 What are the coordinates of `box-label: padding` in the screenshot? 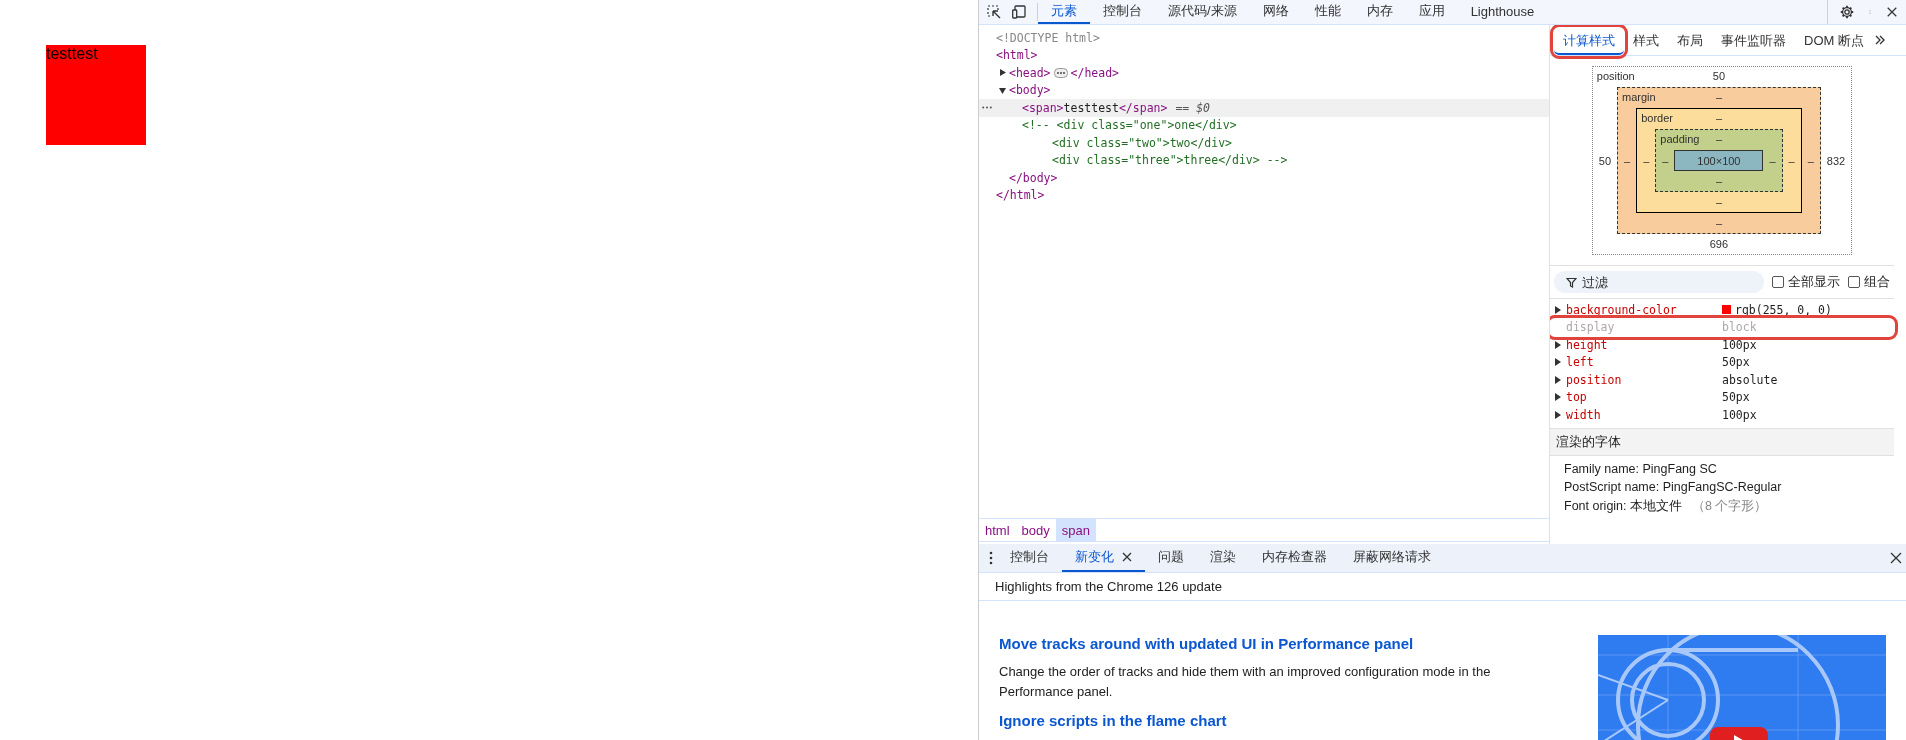 It's located at (1680, 139).